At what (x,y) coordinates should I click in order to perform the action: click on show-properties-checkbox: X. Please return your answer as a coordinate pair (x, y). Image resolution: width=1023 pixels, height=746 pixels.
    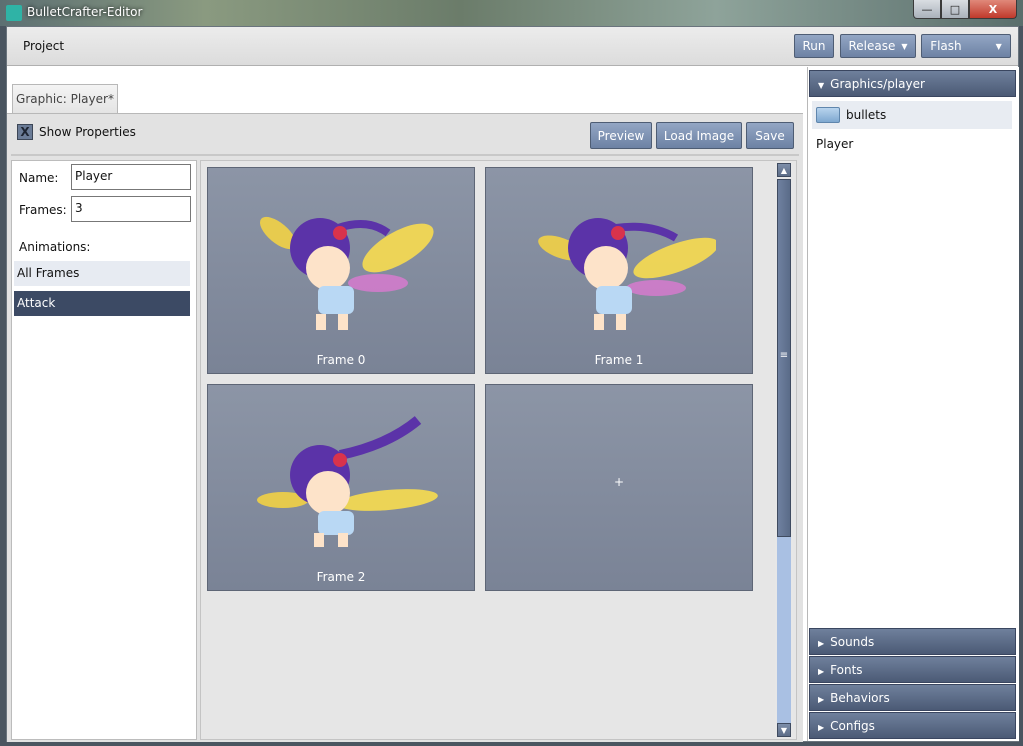
    Looking at the image, I should click on (25, 132).